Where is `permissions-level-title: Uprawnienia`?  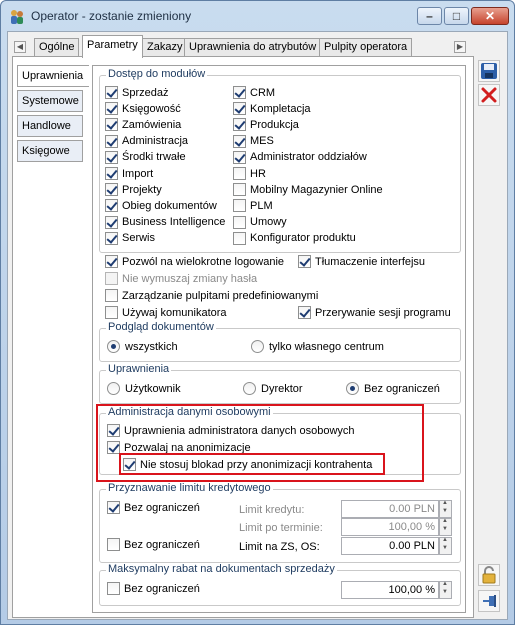 permissions-level-title: Uprawnienia is located at coordinates (139, 369).